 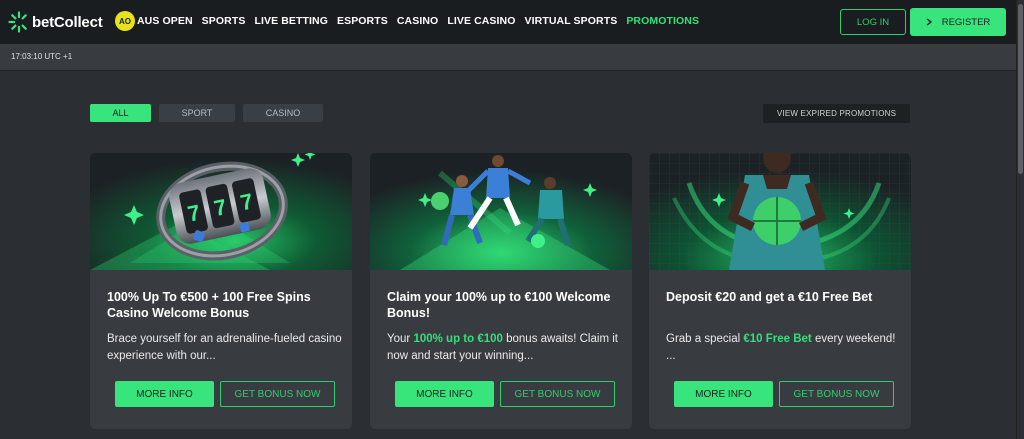 I want to click on logo: betCollect, so click(x=55, y=22).